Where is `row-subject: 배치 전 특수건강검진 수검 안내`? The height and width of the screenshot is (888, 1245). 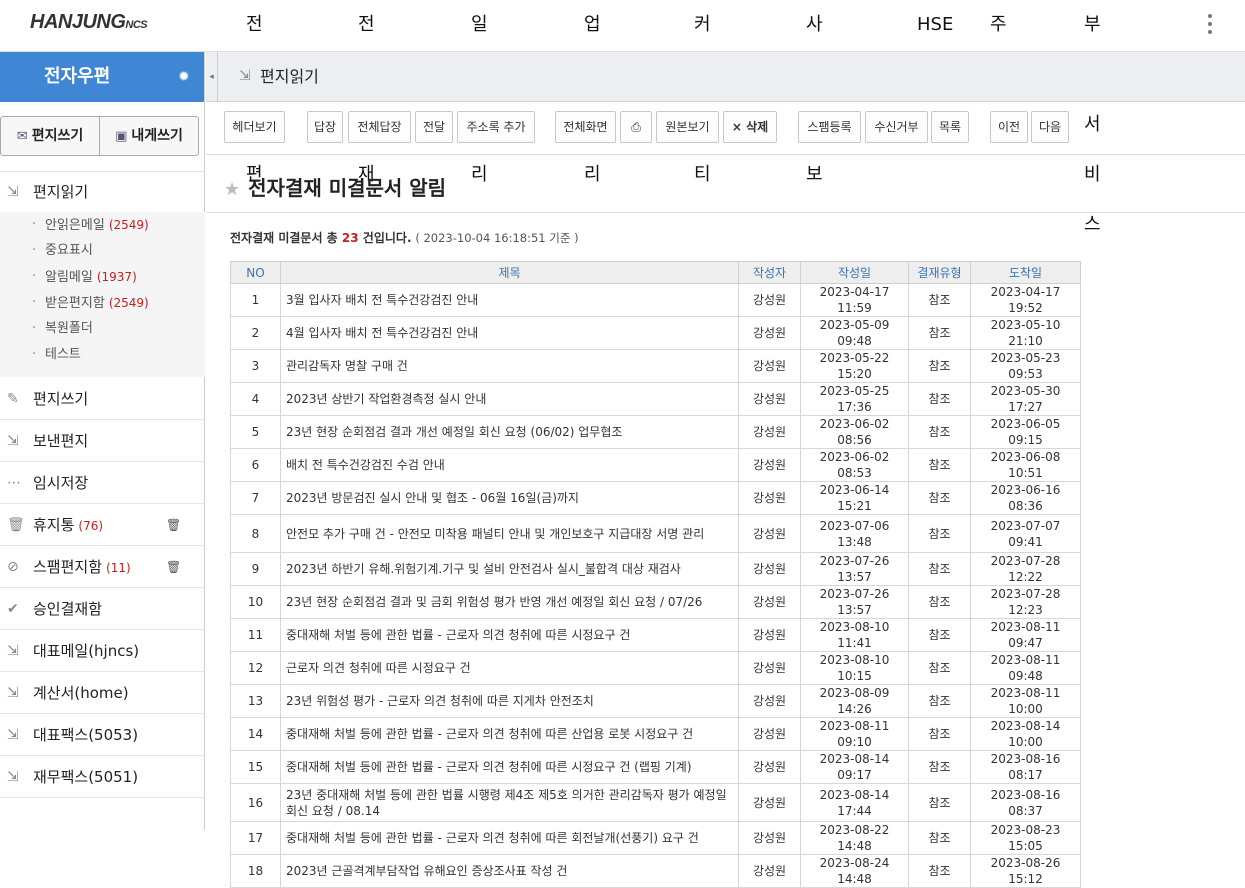 row-subject: 배치 전 특수건강검진 수검 안내 is located at coordinates (509, 465).